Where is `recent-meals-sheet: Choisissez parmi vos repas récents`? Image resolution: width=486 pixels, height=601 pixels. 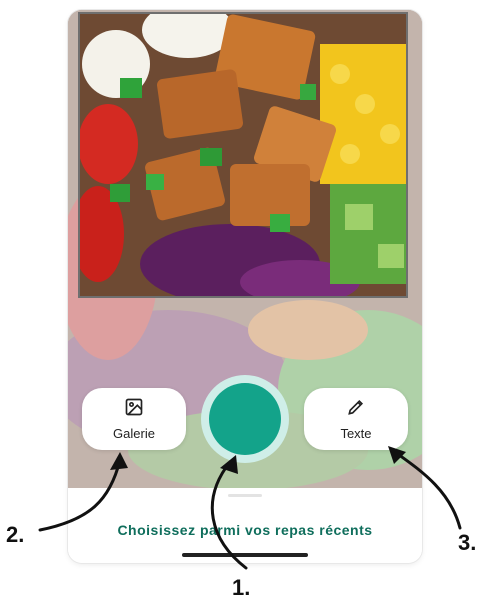
recent-meals-sheet: Choisissez parmi vos repas récents is located at coordinates (245, 525).